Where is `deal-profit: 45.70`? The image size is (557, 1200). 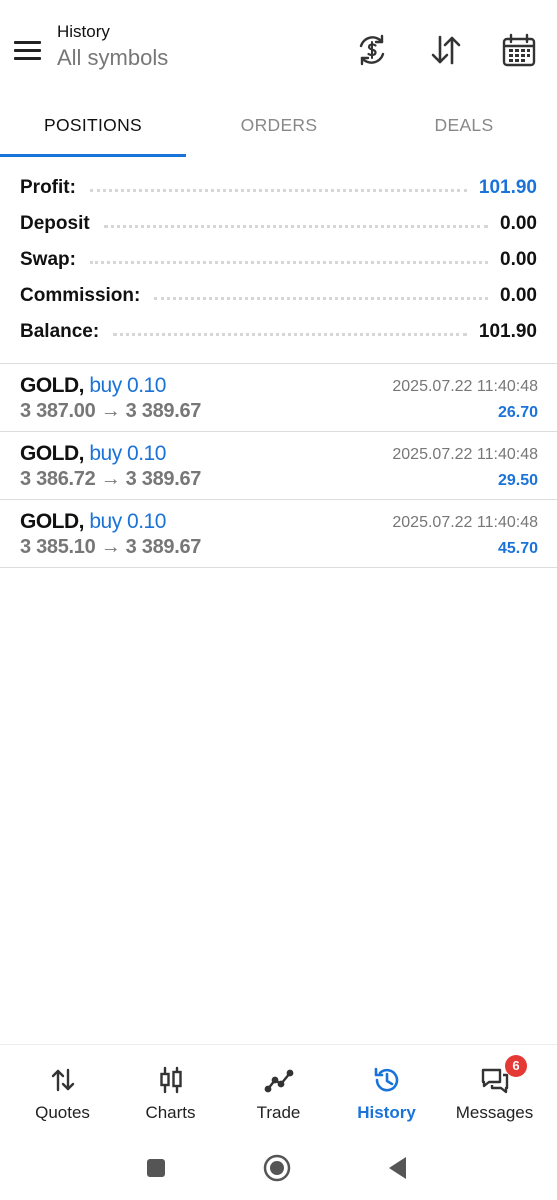
deal-profit: 45.70 is located at coordinates (517, 548).